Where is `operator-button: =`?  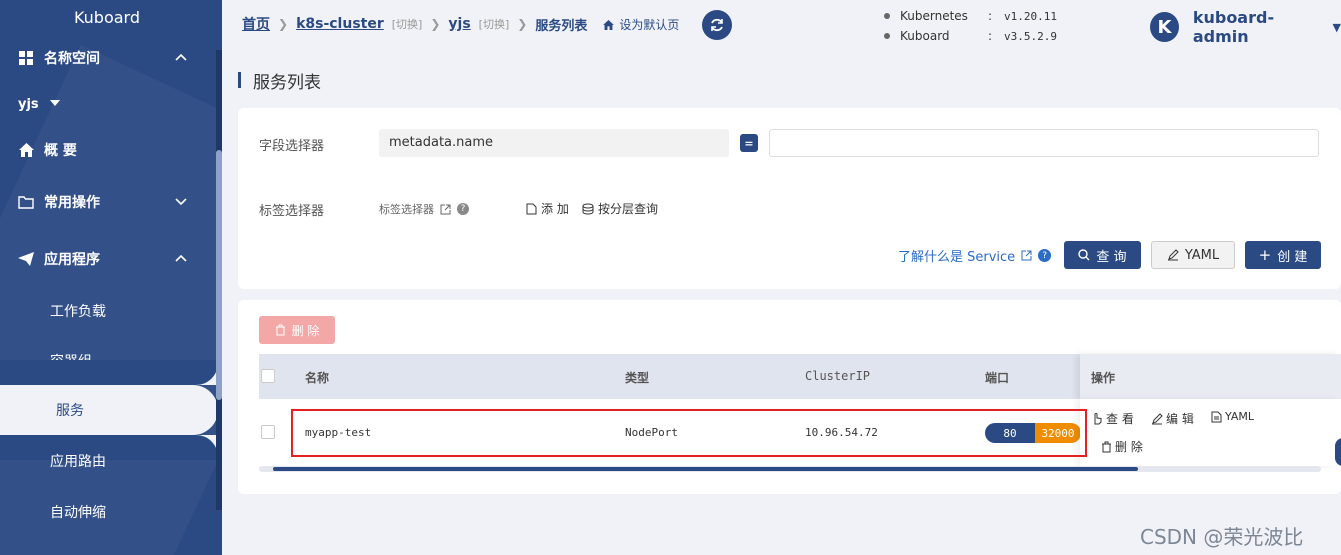 operator-button: = is located at coordinates (749, 143).